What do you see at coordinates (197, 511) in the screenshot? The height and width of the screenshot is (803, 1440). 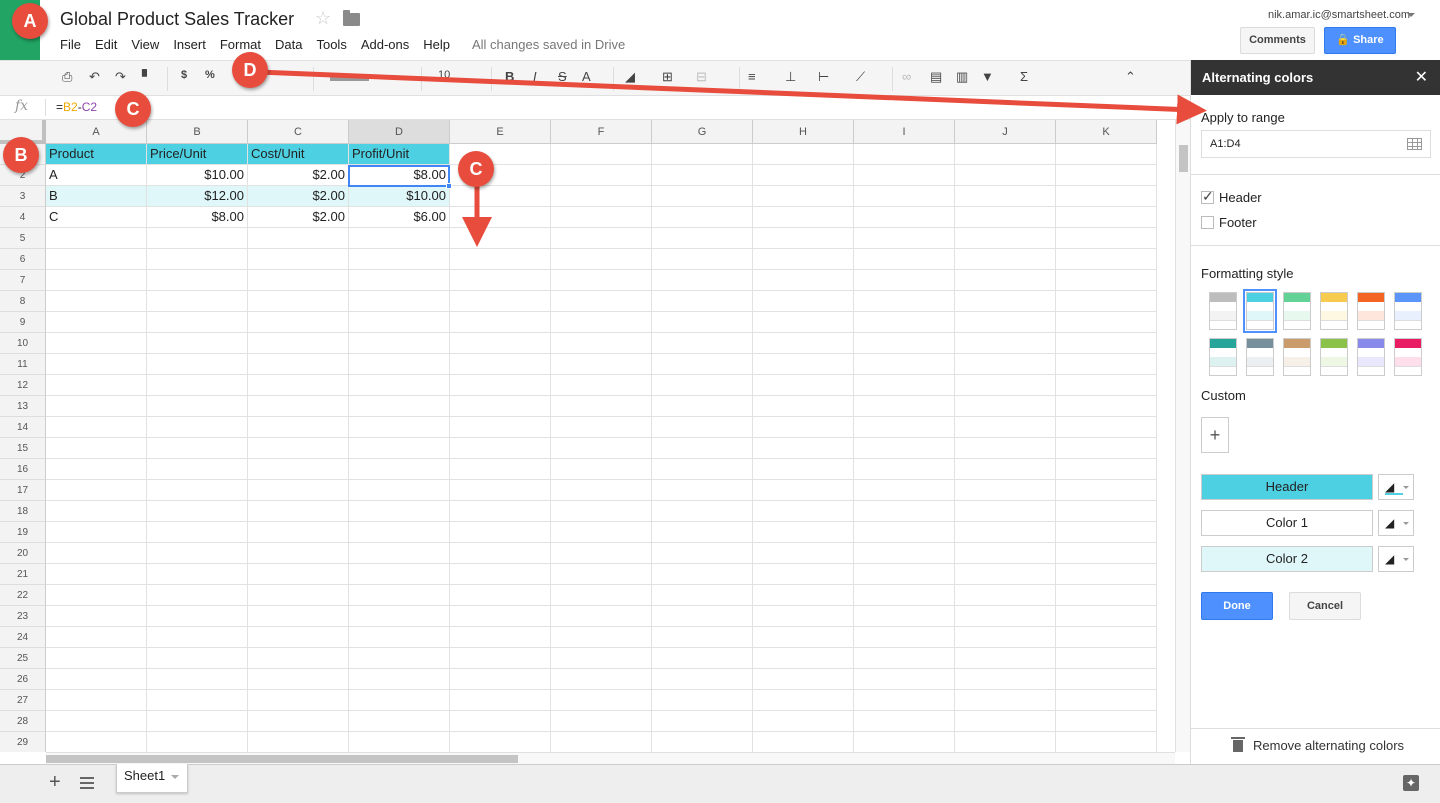 I see `cell-b18` at bounding box center [197, 511].